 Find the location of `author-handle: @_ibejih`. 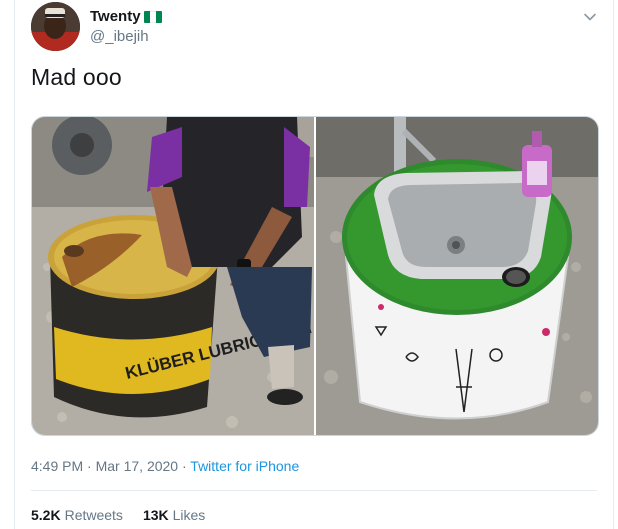

author-handle: @_ibejih is located at coordinates (119, 36).